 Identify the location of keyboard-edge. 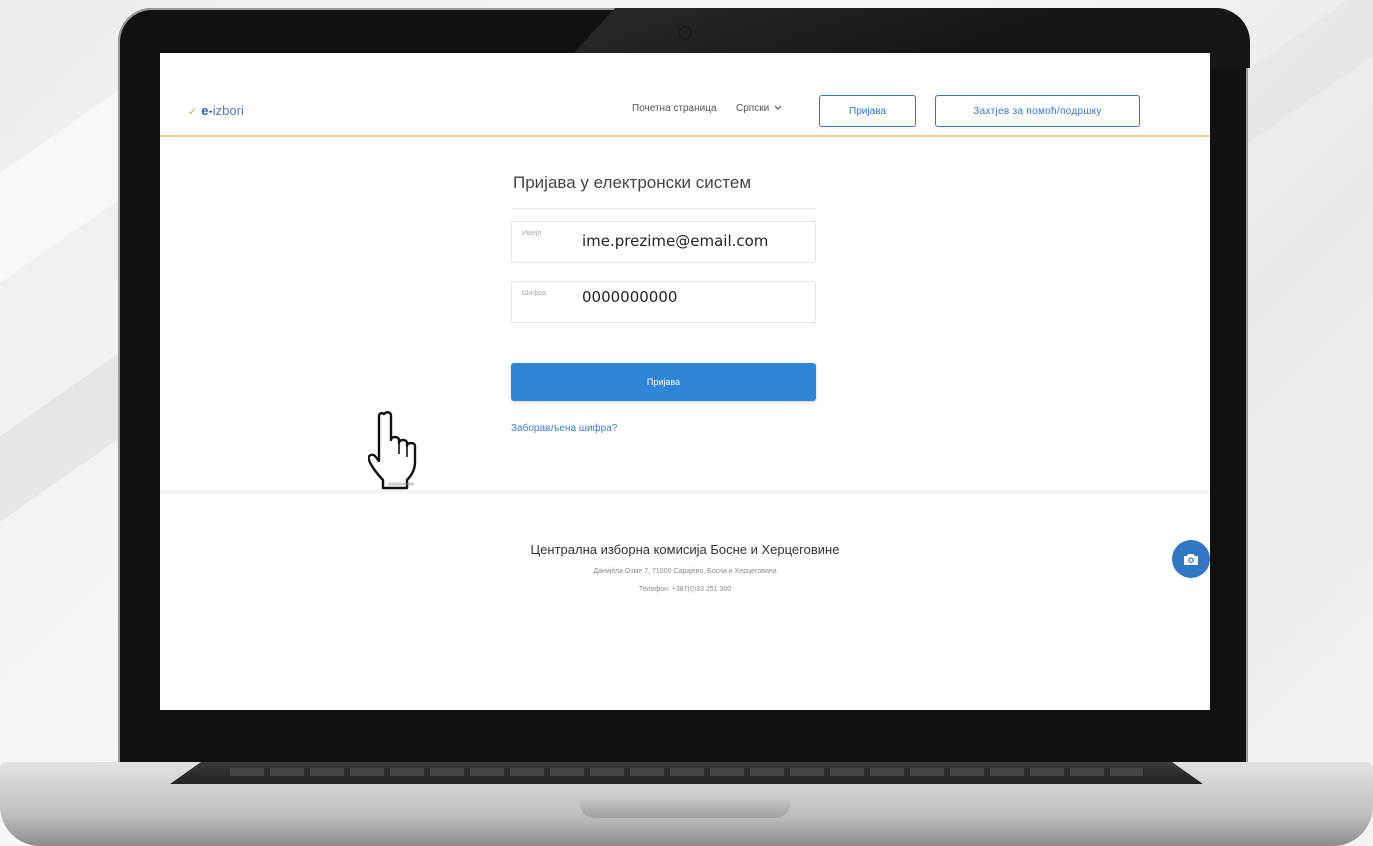
(686, 772).